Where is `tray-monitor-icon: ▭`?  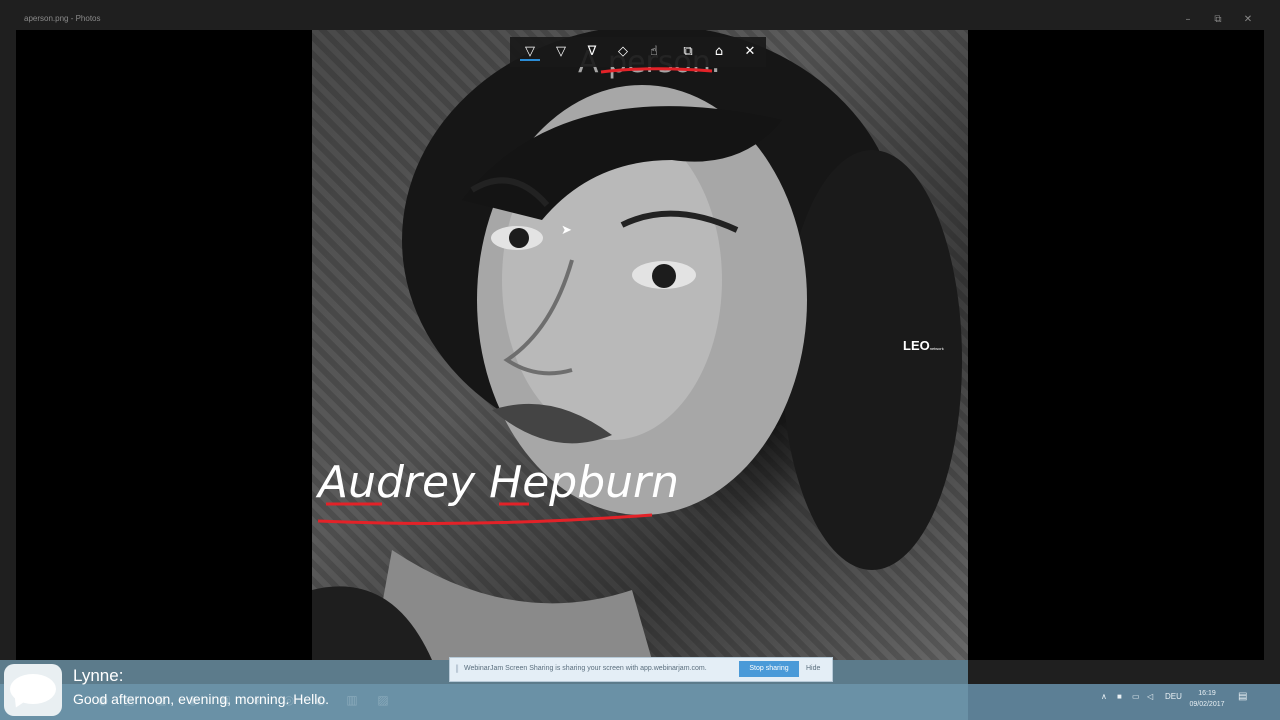
tray-monitor-icon: ▭ is located at coordinates (1136, 696).